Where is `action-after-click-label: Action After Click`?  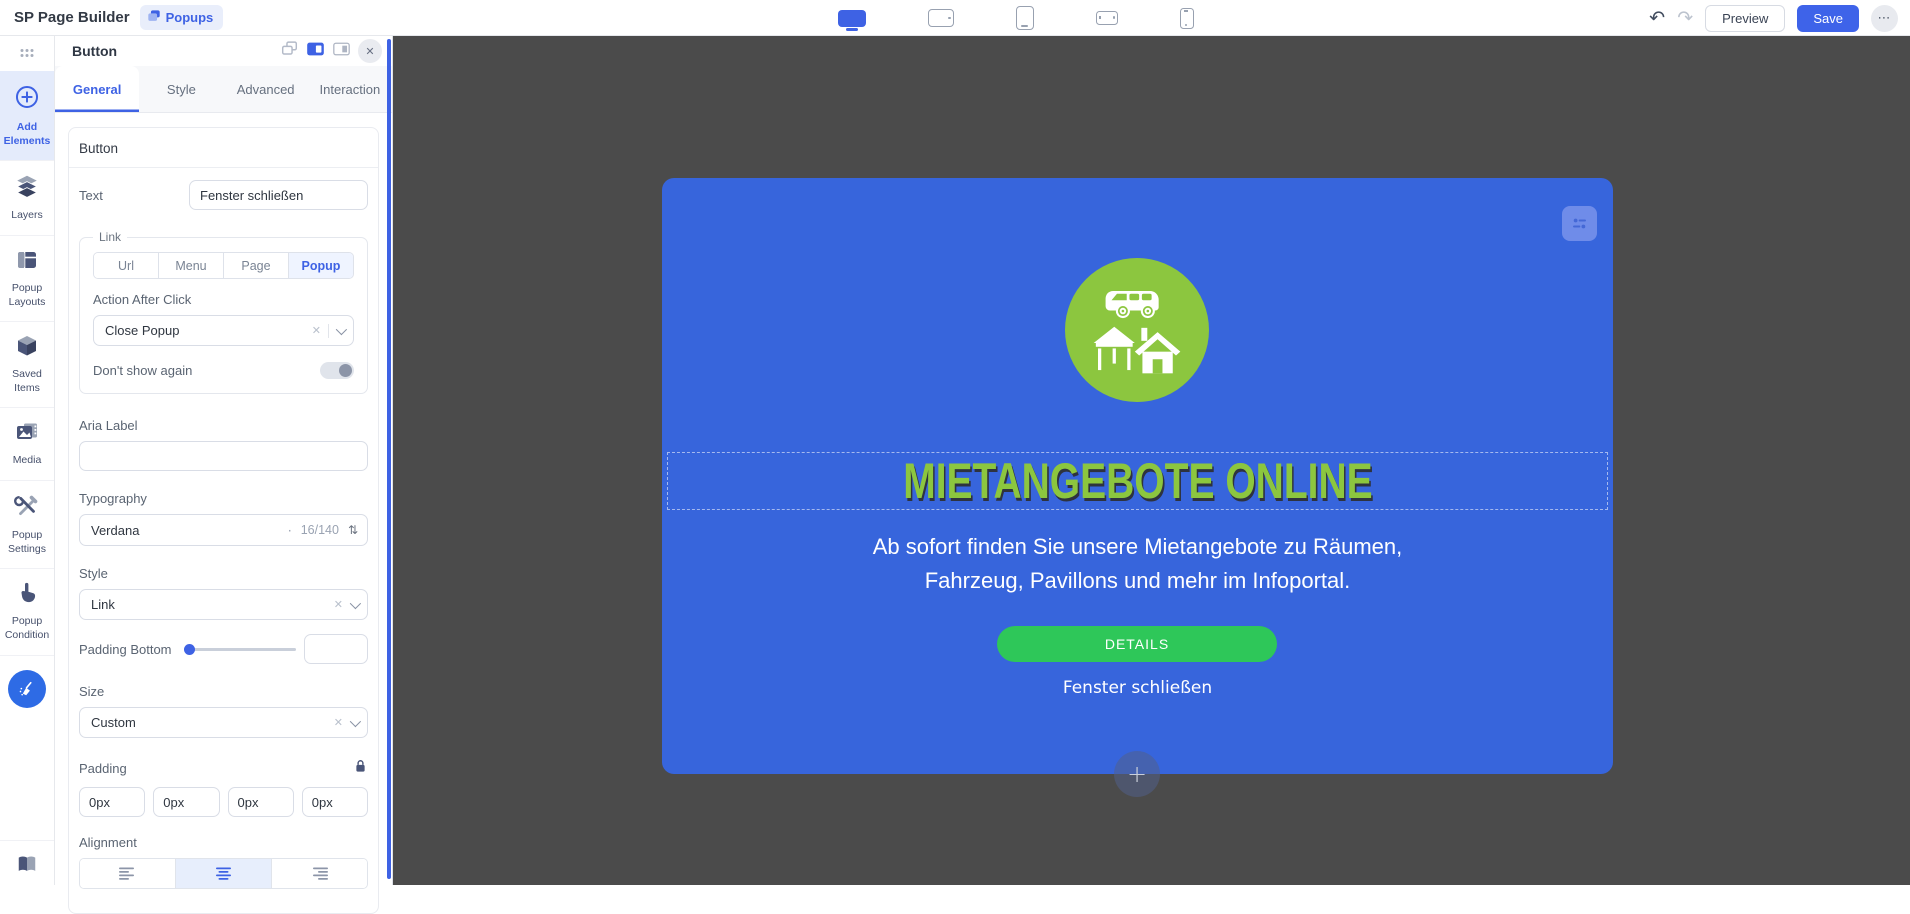 action-after-click-label: Action After Click is located at coordinates (142, 299).